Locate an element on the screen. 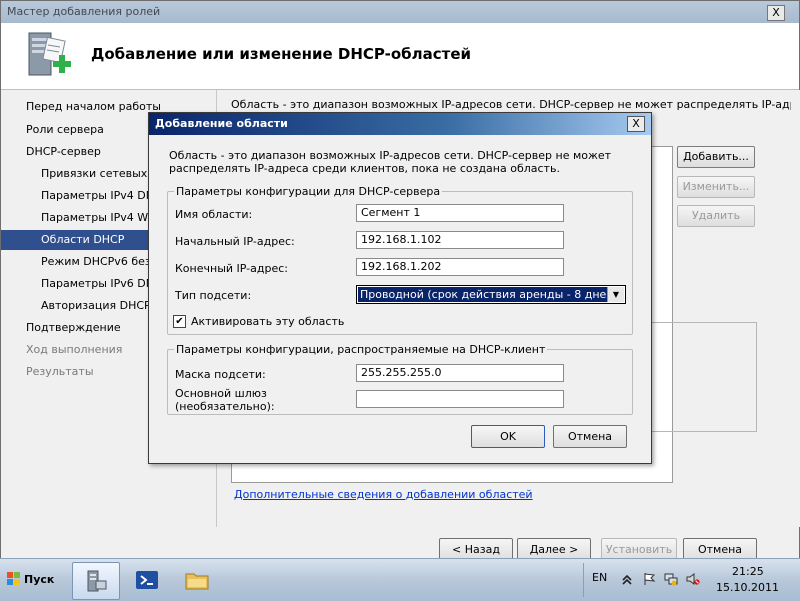 This screenshot has width=800, height=601. powershell-icon is located at coordinates (147, 580).